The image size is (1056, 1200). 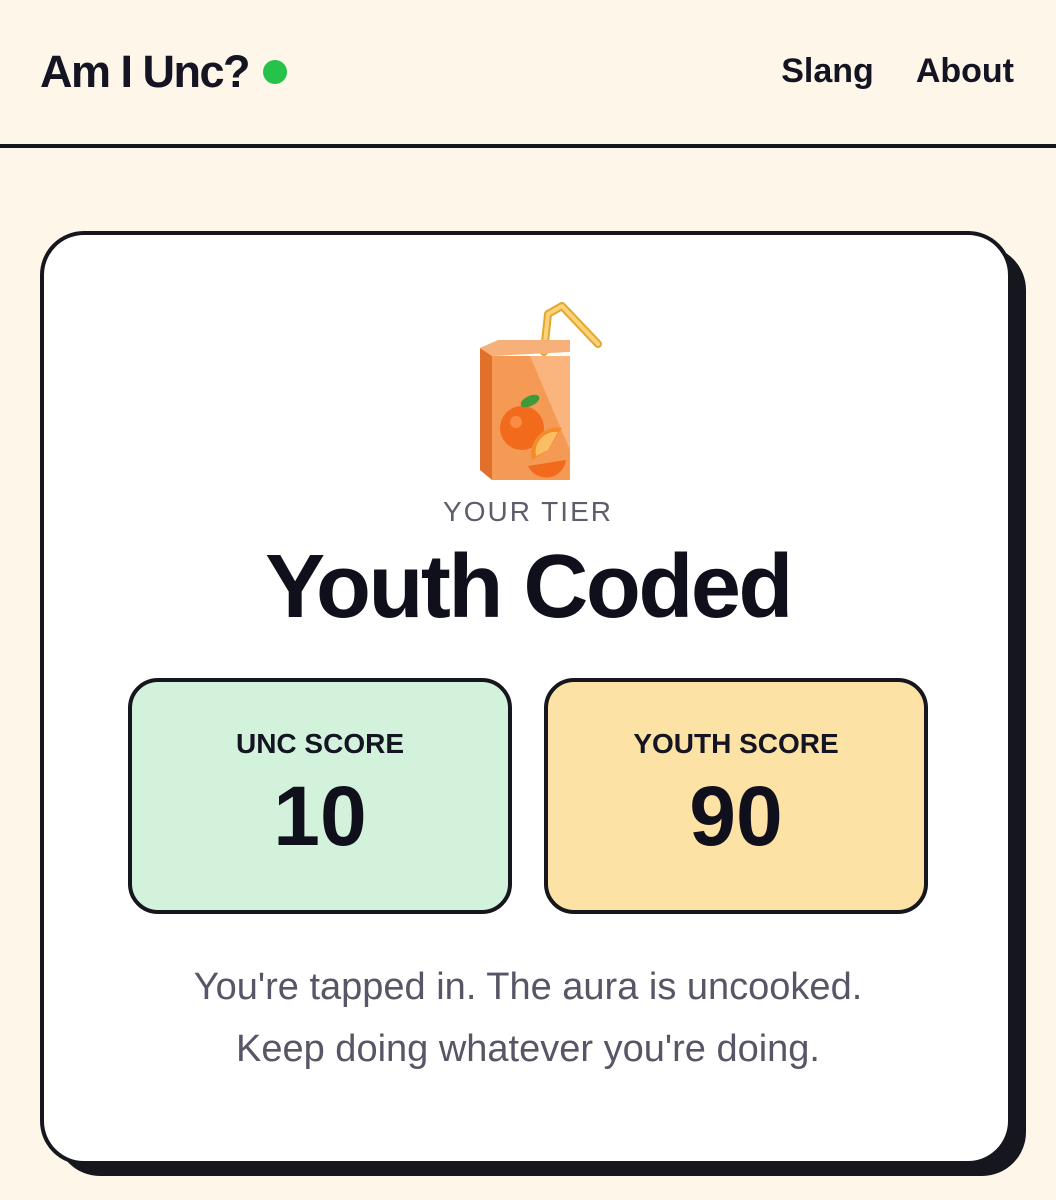 I want to click on message-line-2: Keep doing whatever you're doing., so click(x=528, y=1049).